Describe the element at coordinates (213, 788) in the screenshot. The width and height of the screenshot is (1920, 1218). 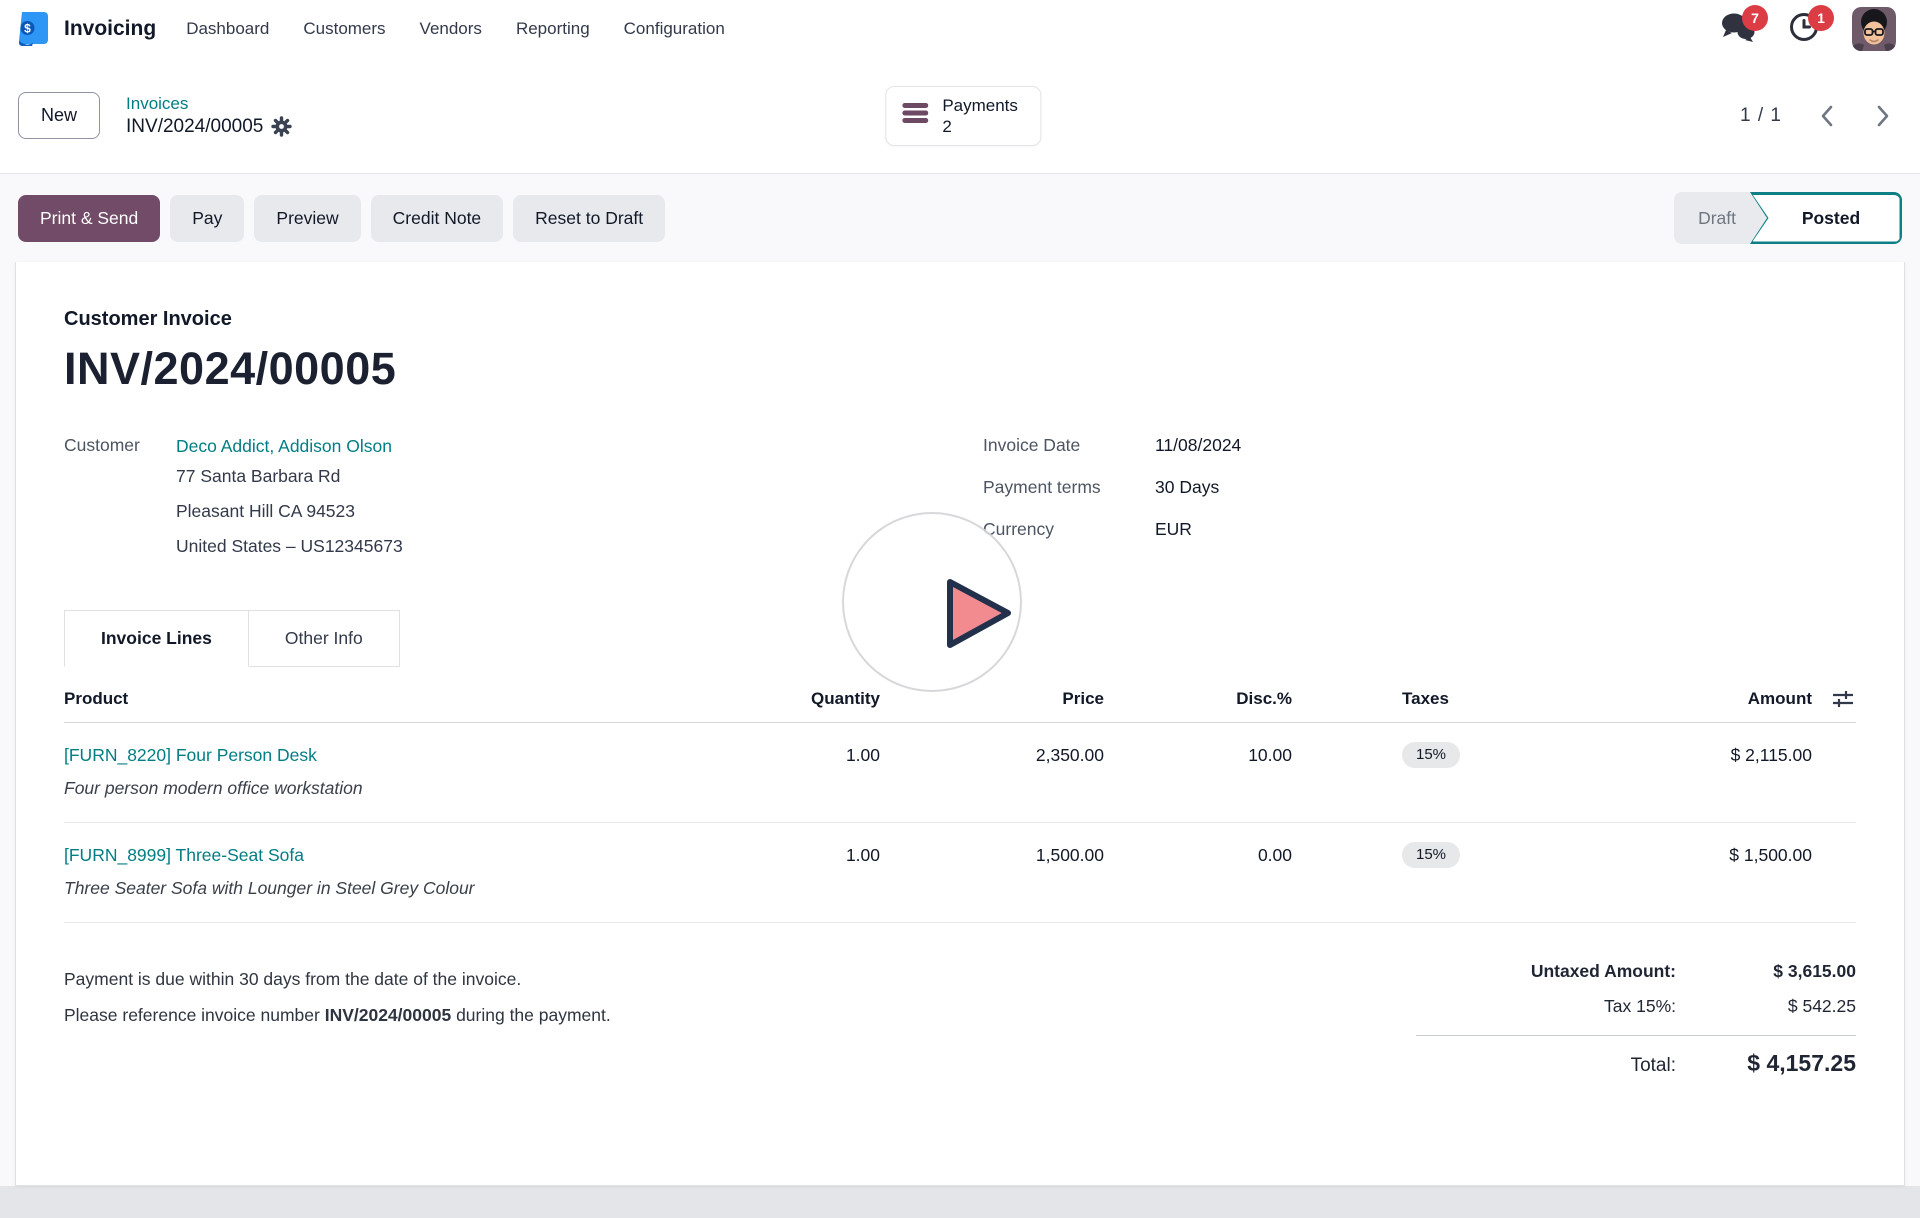
I see `product-description: Four person modern office workstation` at that location.